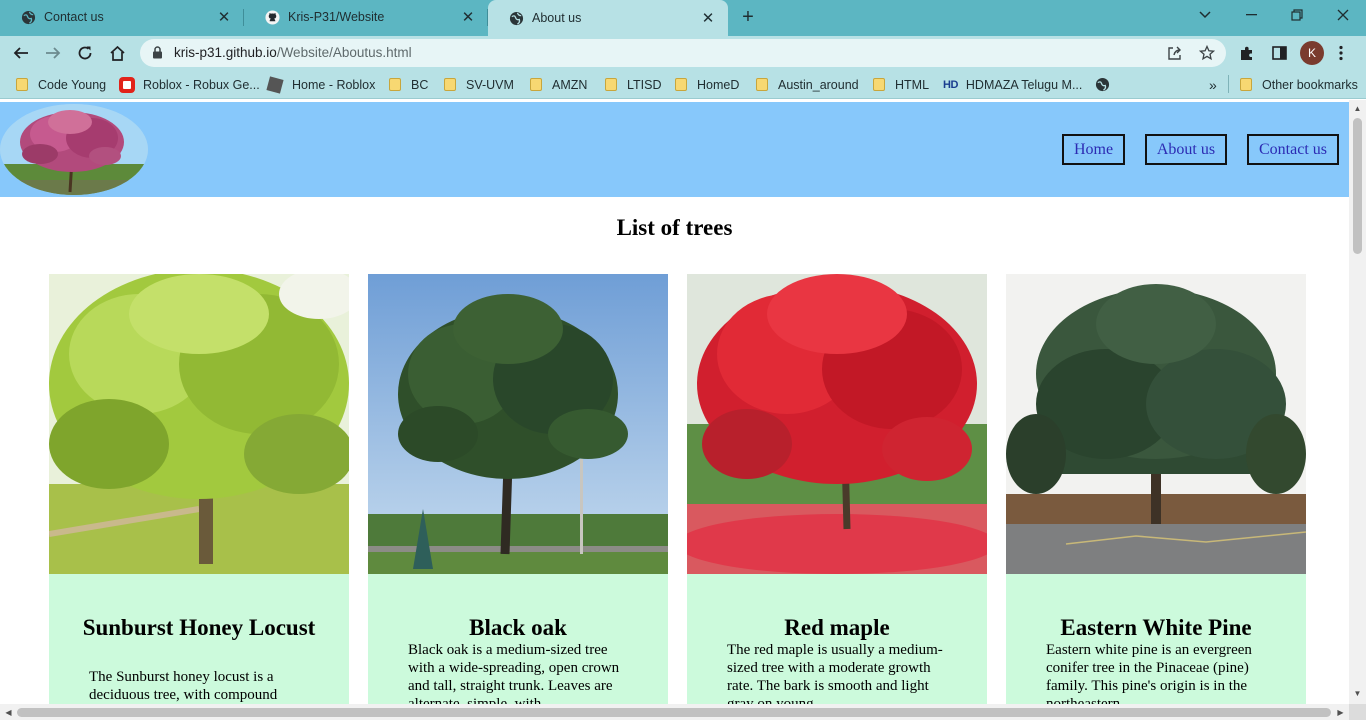 This screenshot has width=1366, height=720. I want to click on chrome-menu-button, so click(1341, 53).